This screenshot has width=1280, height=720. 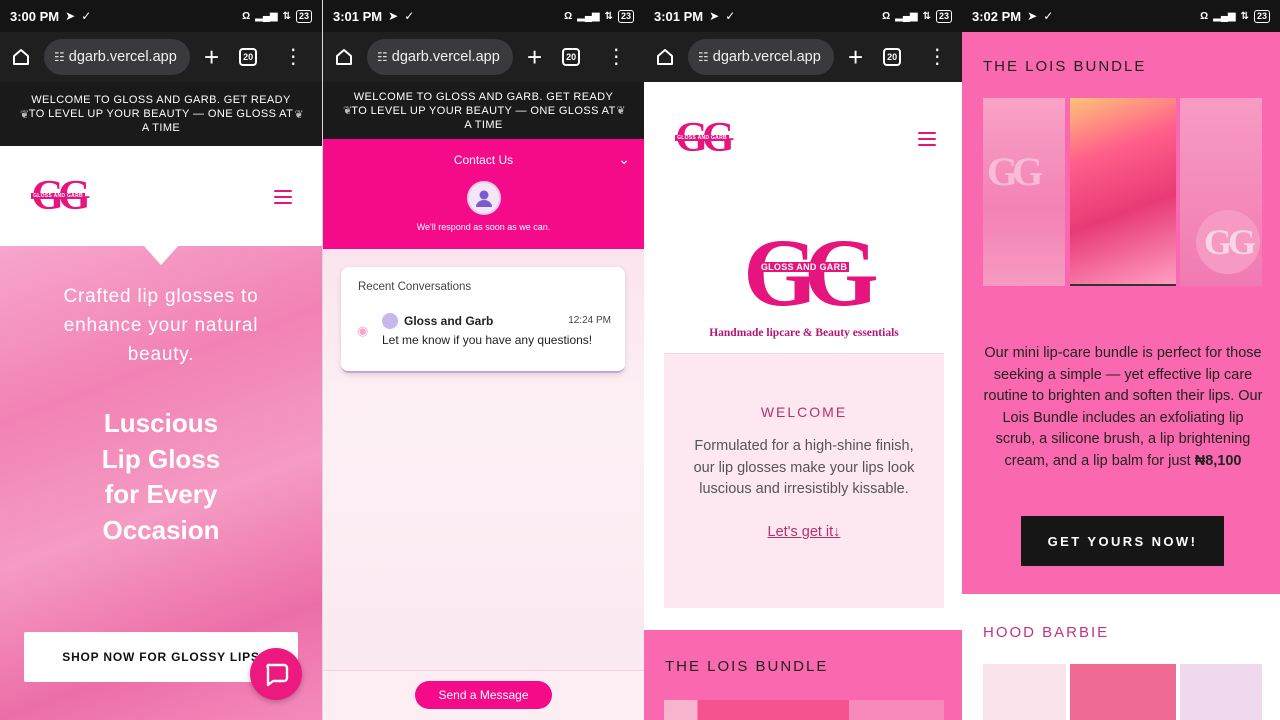 What do you see at coordinates (1218, 460) in the screenshot?
I see `lois-bundle-price: ₦8,100` at bounding box center [1218, 460].